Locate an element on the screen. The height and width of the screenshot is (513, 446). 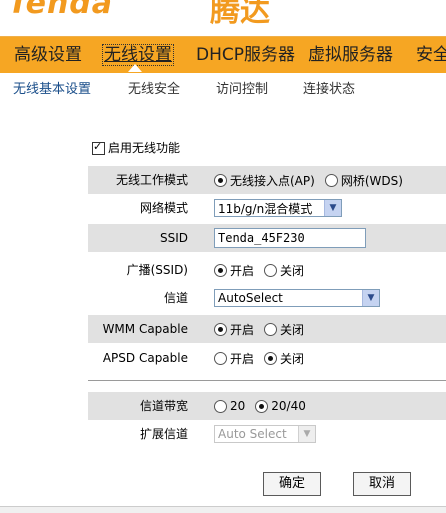
sub-navigation: 无线基本设置 无线安全 访问控制 连接状态 is located at coordinates (223, 89).